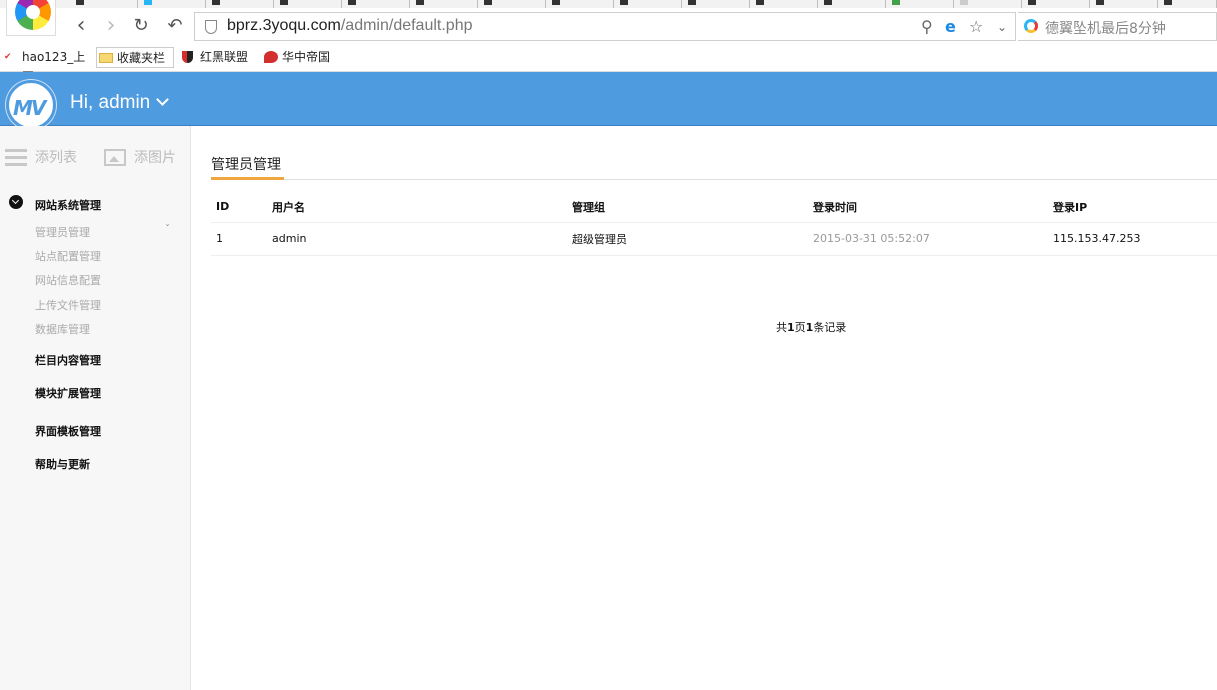  Describe the element at coordinates (1105, 29) in the screenshot. I see `search-hint: 德翼坠机最后8分钟` at that location.